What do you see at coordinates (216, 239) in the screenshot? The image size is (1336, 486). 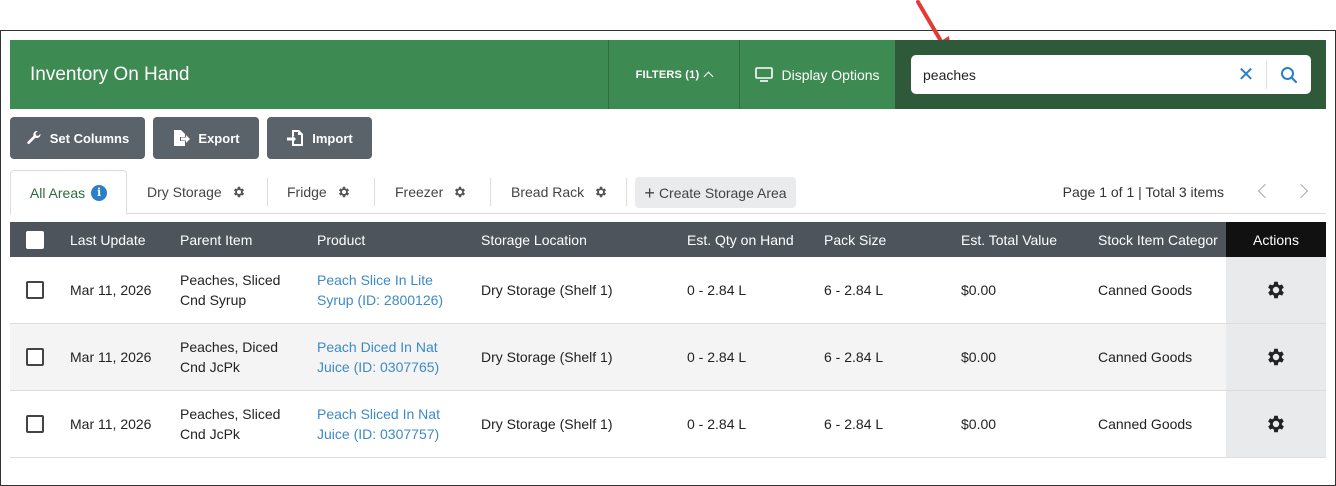 I see `header-parent-item: Parent Item` at bounding box center [216, 239].